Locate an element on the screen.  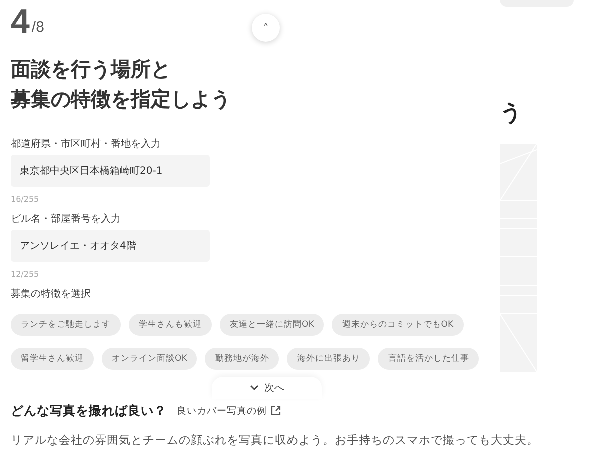
feature-chip: 言語を活かした仕事 is located at coordinates (429, 359).